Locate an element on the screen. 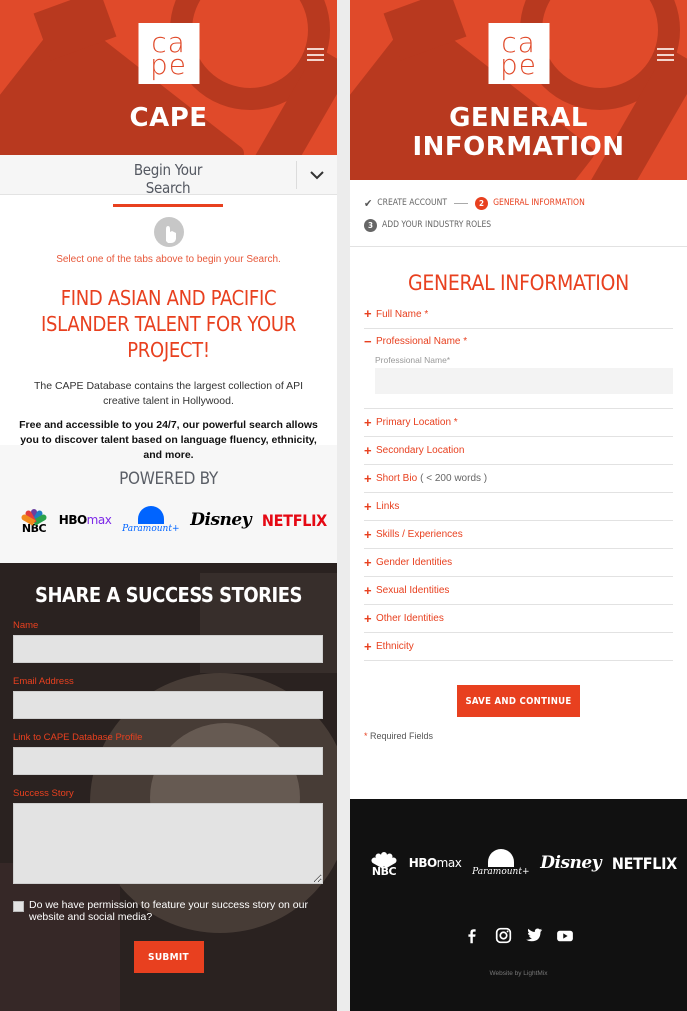  social-links is located at coordinates (518, 935).